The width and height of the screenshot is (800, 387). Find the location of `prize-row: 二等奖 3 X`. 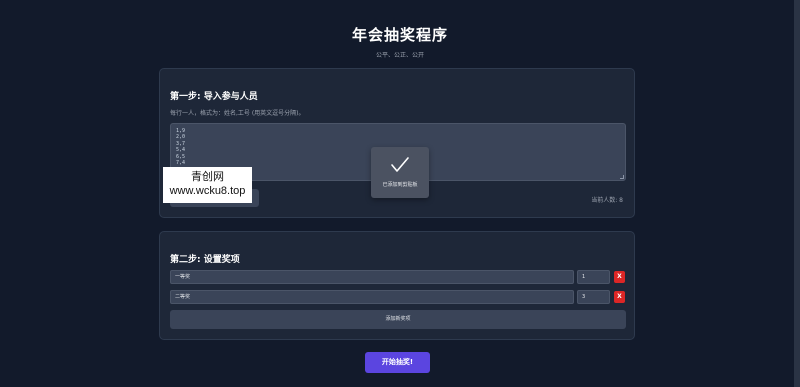

prize-row: 二等奖 3 X is located at coordinates (398, 297).